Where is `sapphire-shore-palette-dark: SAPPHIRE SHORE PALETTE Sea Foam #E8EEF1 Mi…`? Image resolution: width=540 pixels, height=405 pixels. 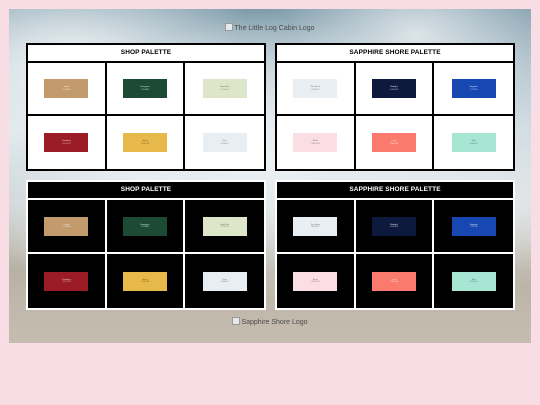 sapphire-shore-palette-dark: SAPPHIRE SHORE PALETTE Sea Foam #E8EEF1 Mi… is located at coordinates (395, 245).